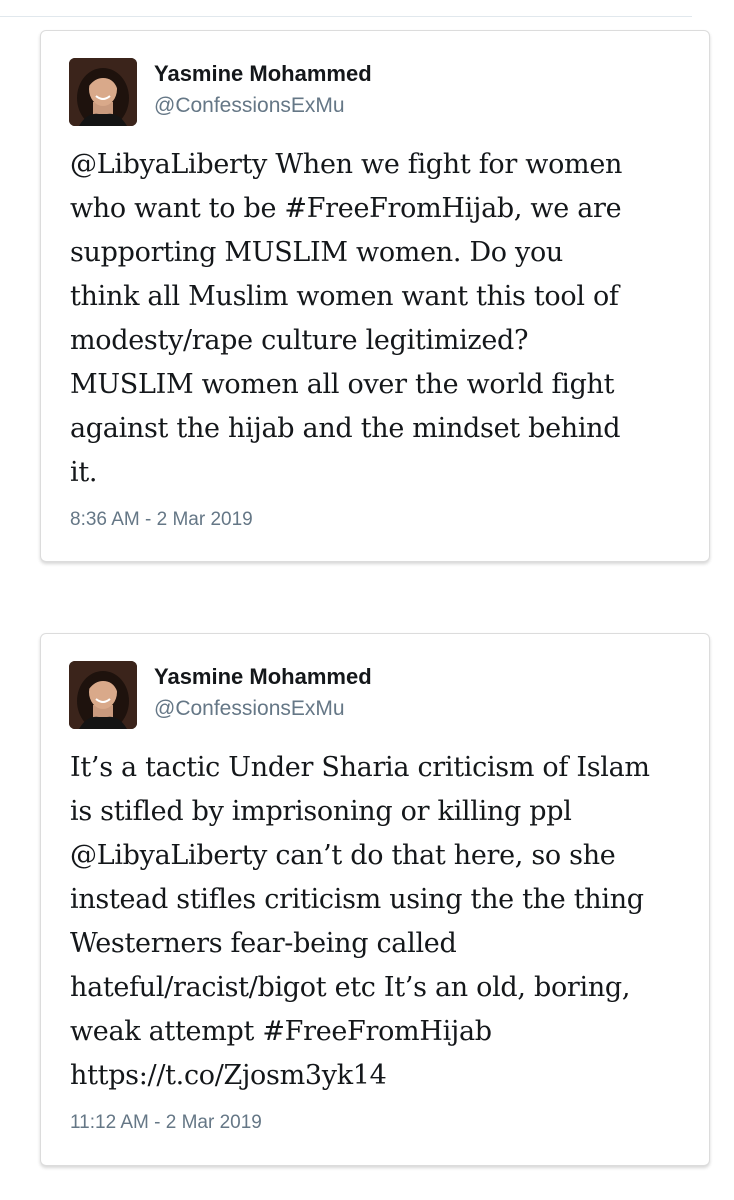 The image size is (734, 1200). What do you see at coordinates (166, 1123) in the screenshot?
I see `tweet-timestamp: 11:12 AM - 2 Mar 2019` at bounding box center [166, 1123].